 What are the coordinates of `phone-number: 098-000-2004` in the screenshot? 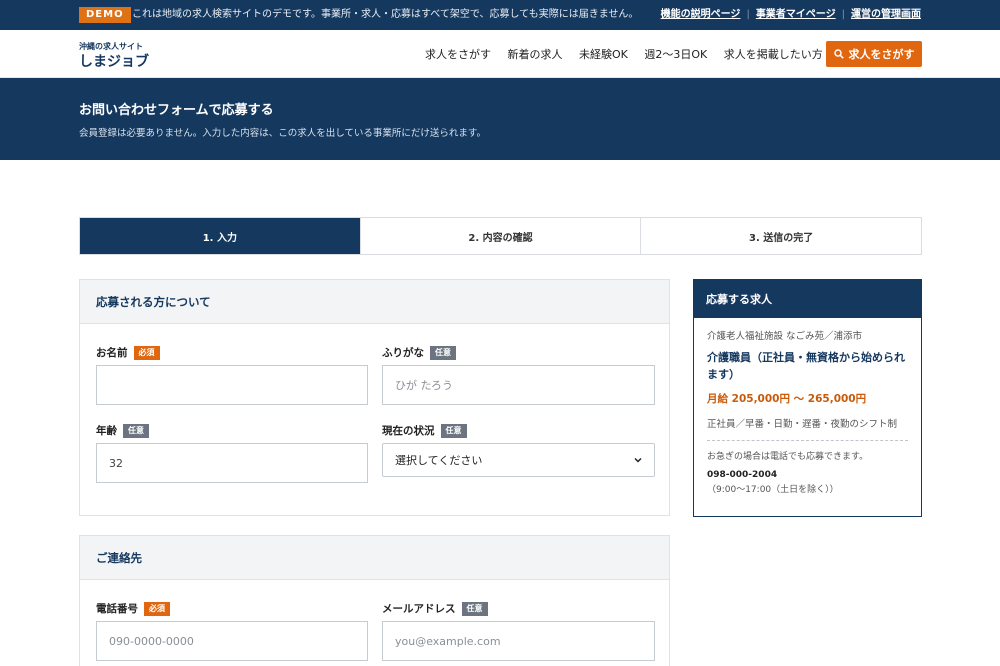 It's located at (742, 475).